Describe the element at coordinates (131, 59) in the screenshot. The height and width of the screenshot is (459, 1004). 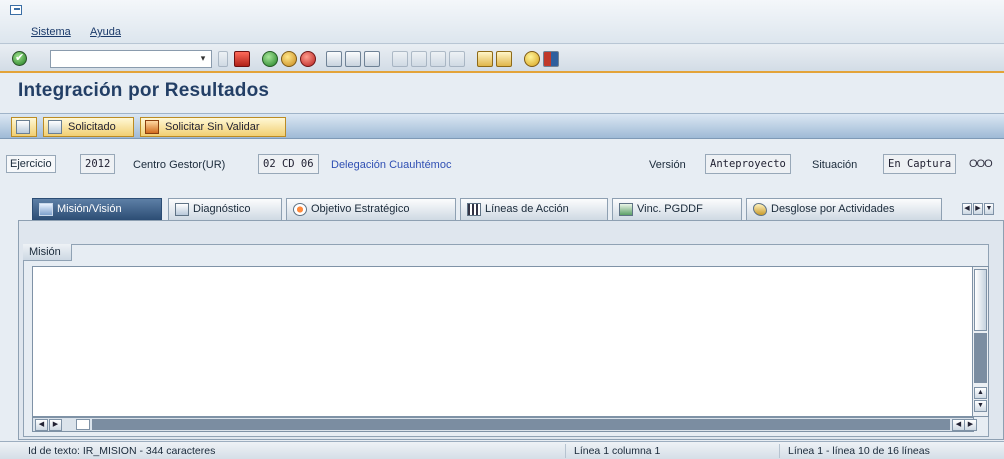
I see `command-field` at that location.